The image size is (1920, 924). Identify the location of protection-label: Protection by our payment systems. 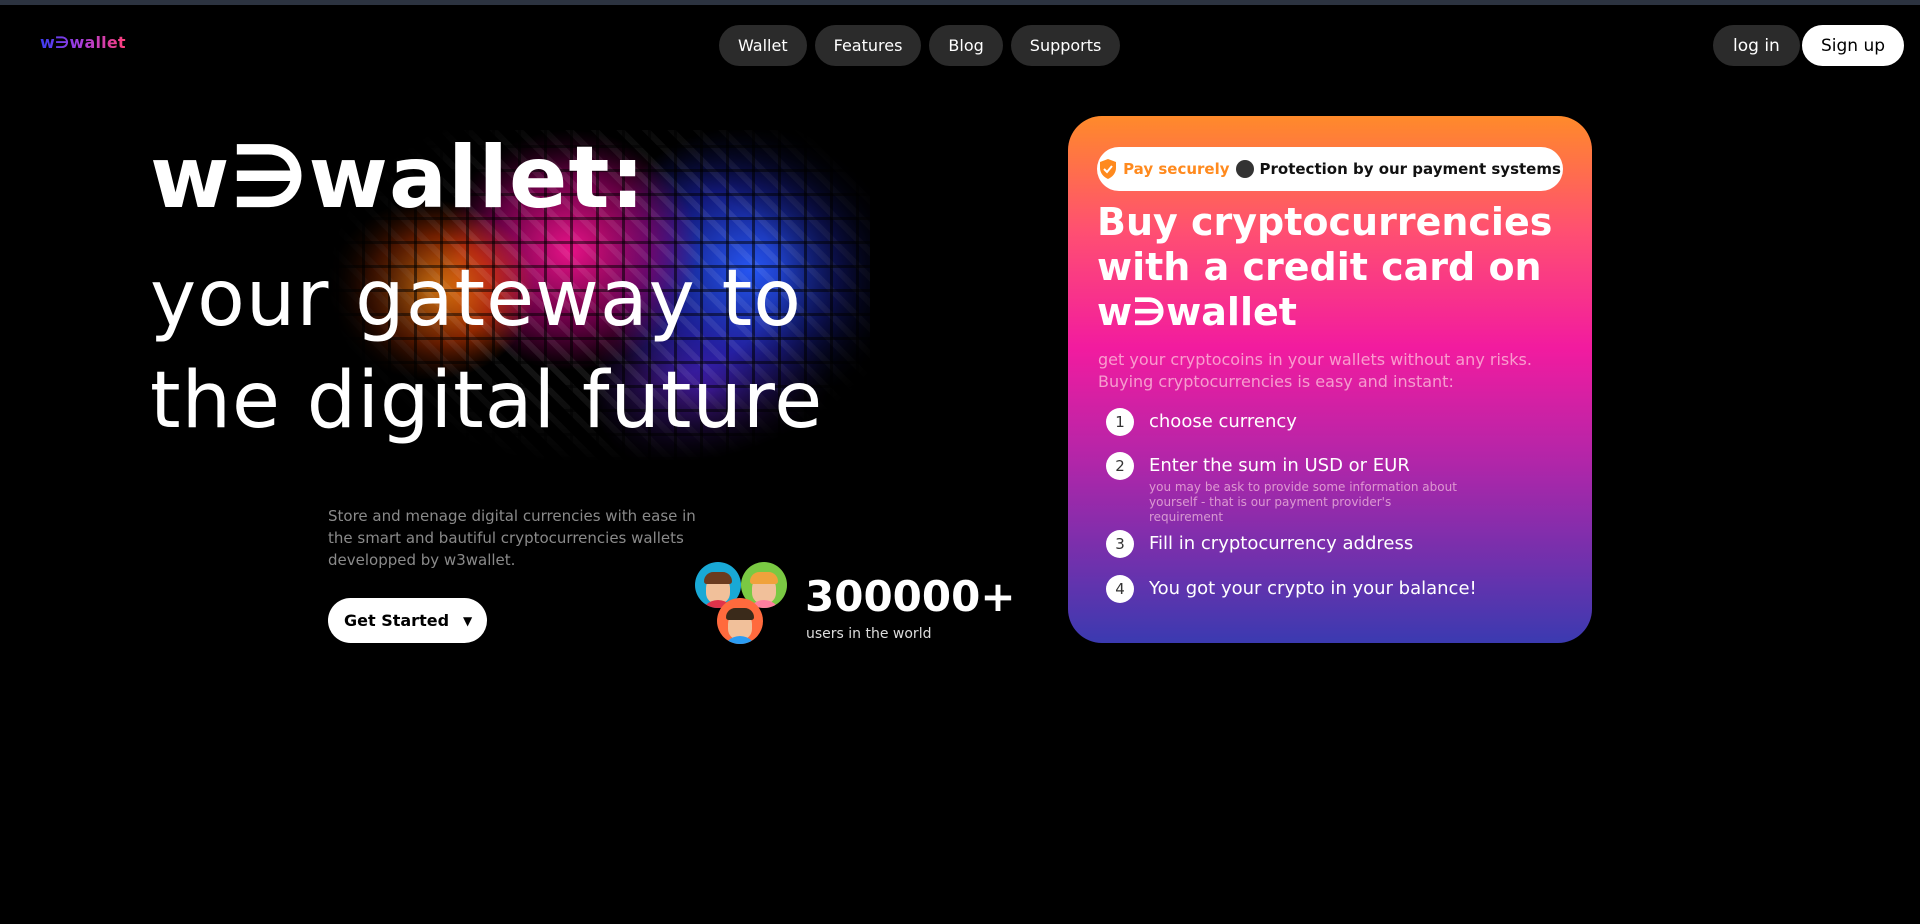
(1410, 169).